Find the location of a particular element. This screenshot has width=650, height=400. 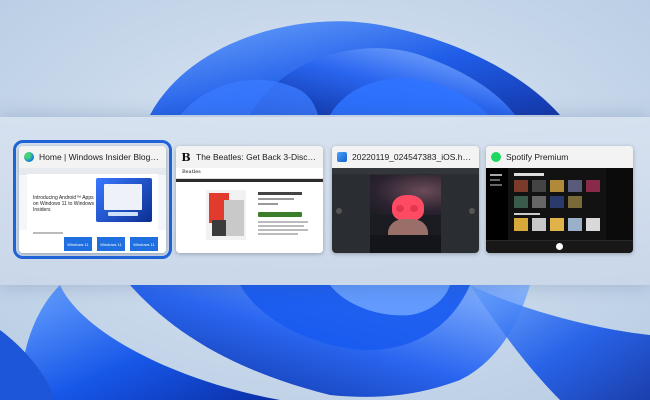

beatles-logo: Beatles is located at coordinates (191, 172).